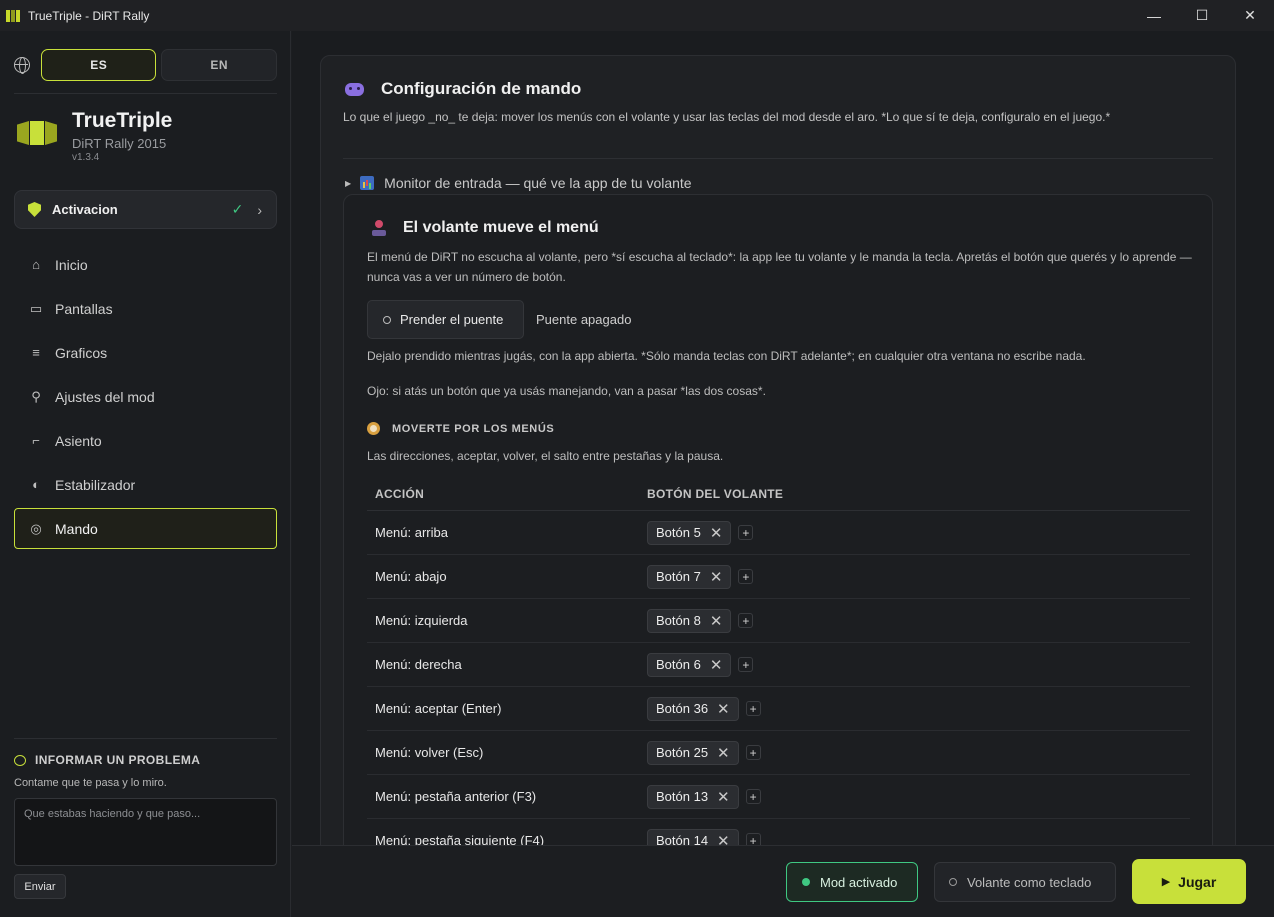 The width and height of the screenshot is (1274, 917). I want to click on globe-icon, so click(22, 65).